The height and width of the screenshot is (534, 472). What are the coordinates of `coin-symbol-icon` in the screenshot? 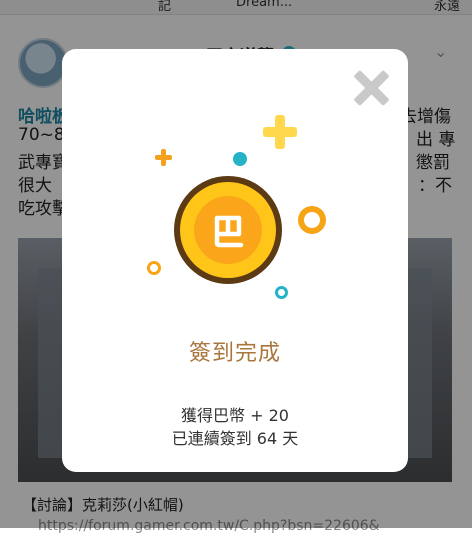 It's located at (229, 231).